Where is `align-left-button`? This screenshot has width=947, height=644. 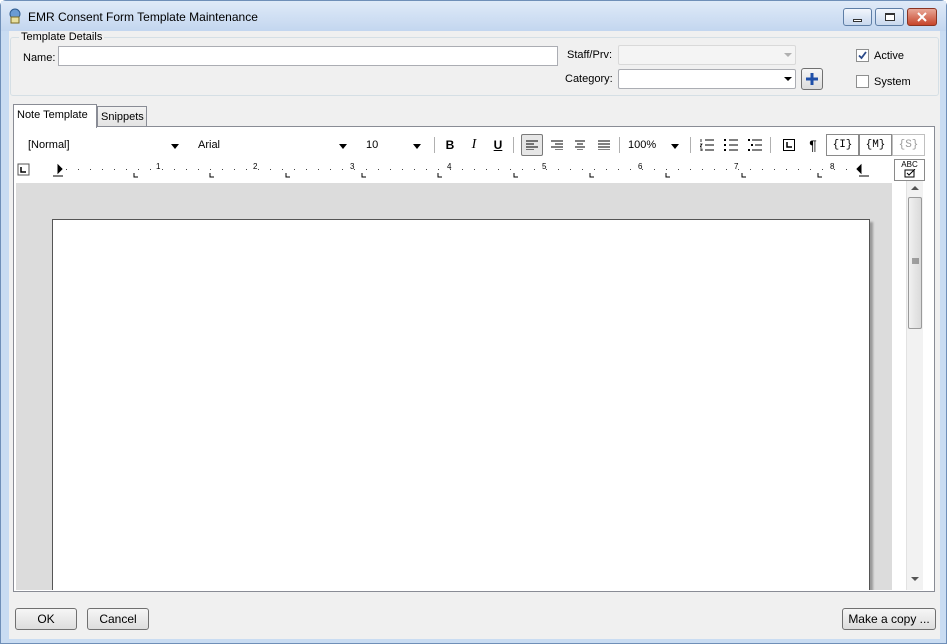 align-left-button is located at coordinates (532, 145).